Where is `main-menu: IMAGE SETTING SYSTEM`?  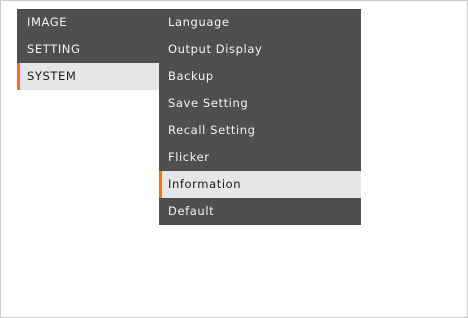 main-menu: IMAGE SETTING SYSTEM is located at coordinates (88, 49).